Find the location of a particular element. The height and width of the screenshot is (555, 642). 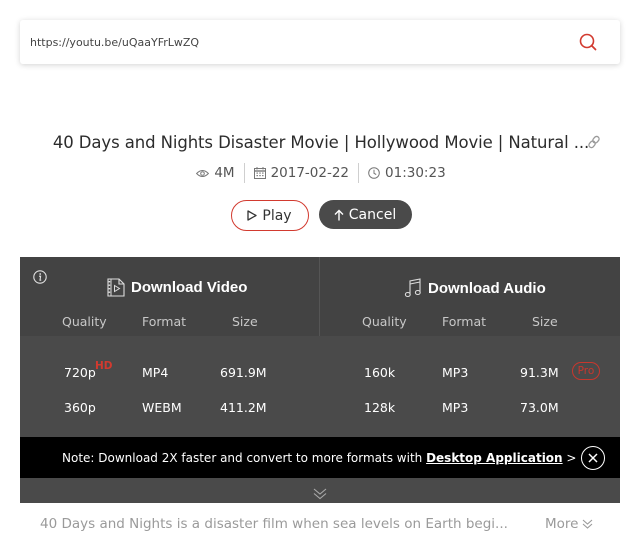

video-format: MP4 is located at coordinates (155, 372).